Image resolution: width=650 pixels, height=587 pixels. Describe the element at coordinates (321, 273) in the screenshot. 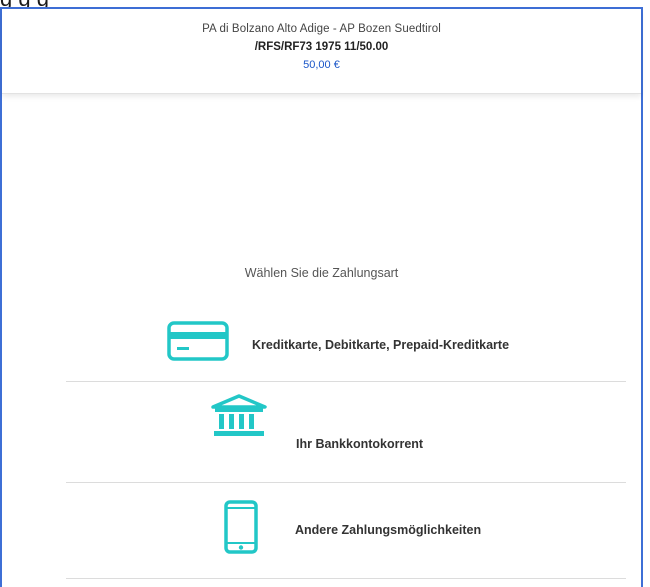

I see `payment-method-prompt: Wählen Sie die Zahlungsart` at that location.